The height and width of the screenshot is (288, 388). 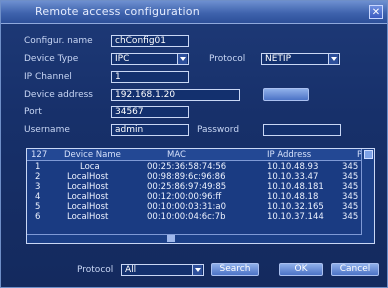 I want to click on header-count: 127, so click(x=39, y=155).